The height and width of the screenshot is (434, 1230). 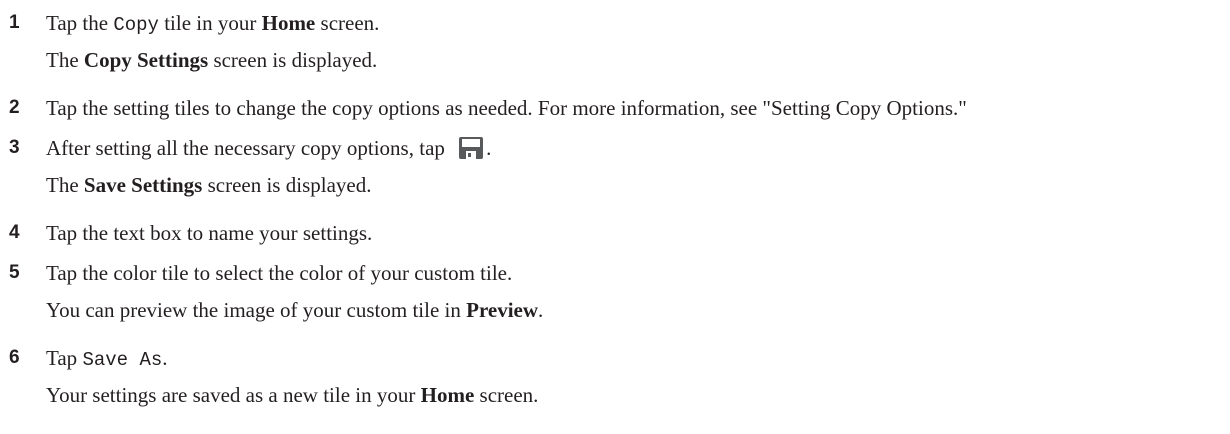 What do you see at coordinates (64, 358) in the screenshot?
I see `step-6-text-a: Tap` at bounding box center [64, 358].